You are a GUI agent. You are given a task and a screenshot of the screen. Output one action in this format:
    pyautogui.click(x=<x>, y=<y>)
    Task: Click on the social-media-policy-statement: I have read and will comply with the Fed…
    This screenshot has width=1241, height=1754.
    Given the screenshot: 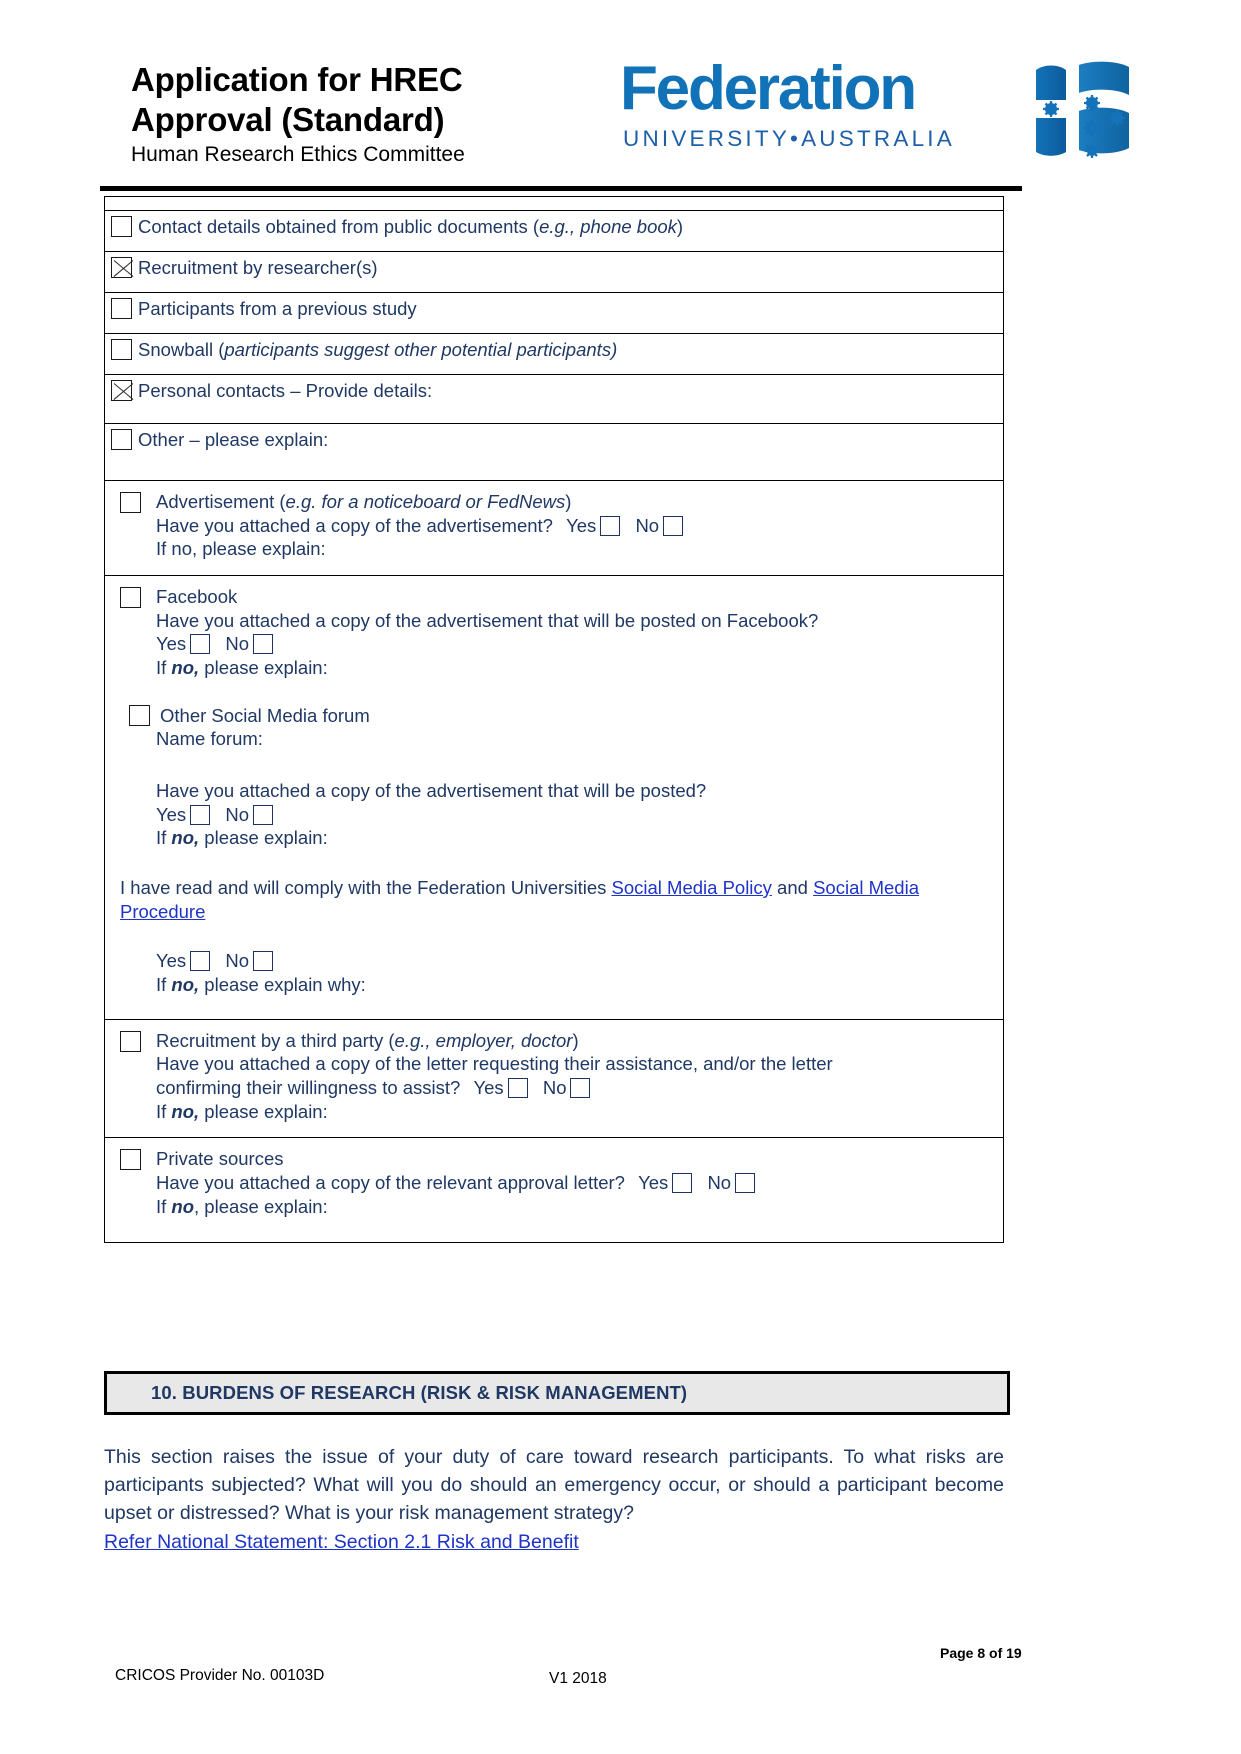 What is the action you would take?
    pyautogui.click(x=519, y=899)
    